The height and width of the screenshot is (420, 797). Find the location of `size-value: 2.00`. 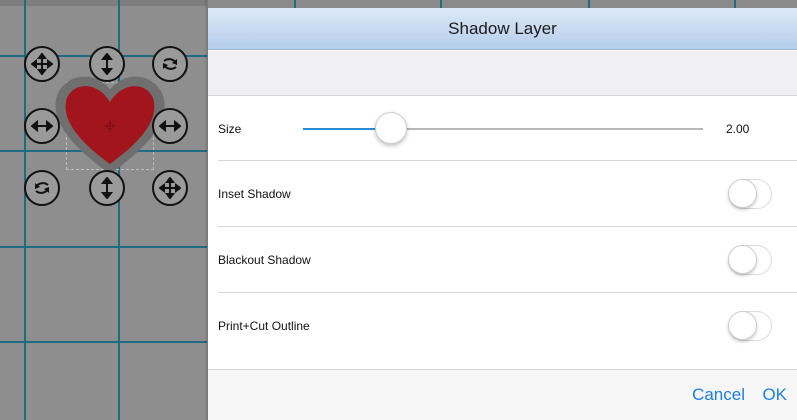

size-value: 2.00 is located at coordinates (738, 129).